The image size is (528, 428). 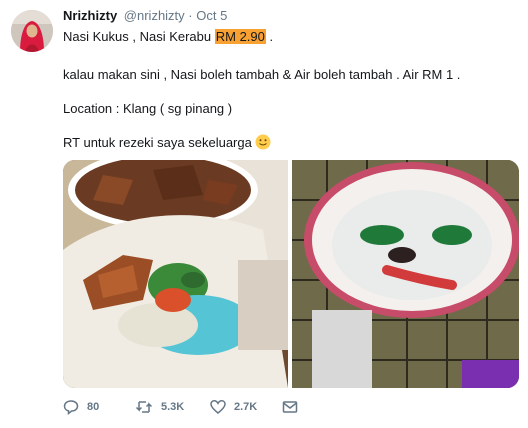 I want to click on reply-button: 80, so click(x=81, y=407).